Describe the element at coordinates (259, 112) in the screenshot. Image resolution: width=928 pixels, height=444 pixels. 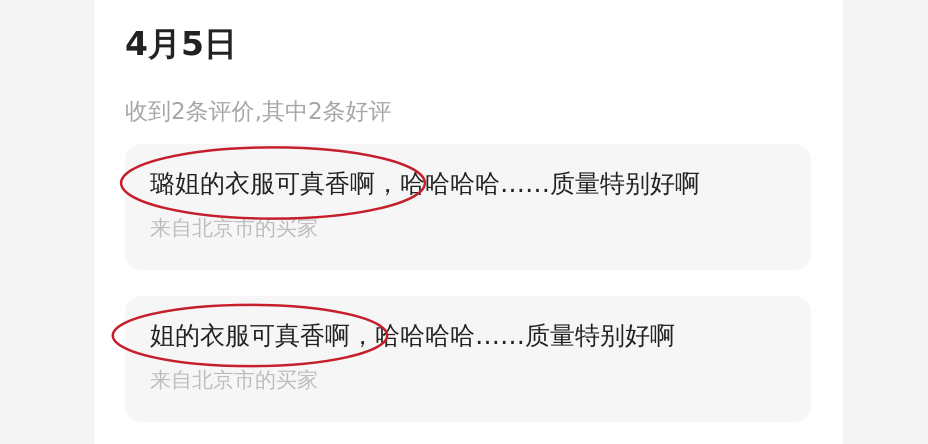
I see `review-summary: 收到2条评价,其中2条好评` at that location.